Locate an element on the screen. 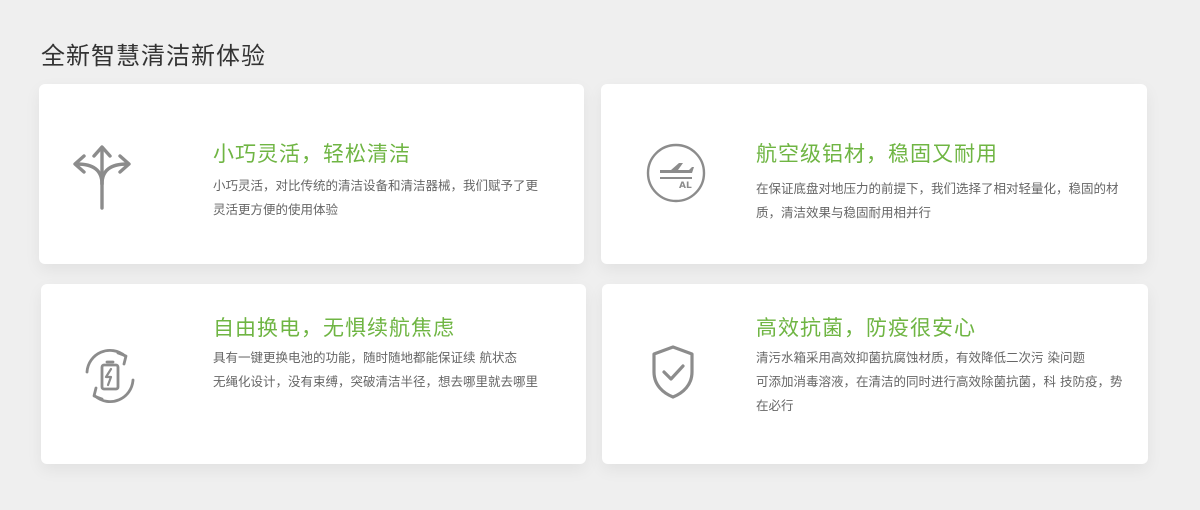  direction-arrows-icon is located at coordinates (102, 174).